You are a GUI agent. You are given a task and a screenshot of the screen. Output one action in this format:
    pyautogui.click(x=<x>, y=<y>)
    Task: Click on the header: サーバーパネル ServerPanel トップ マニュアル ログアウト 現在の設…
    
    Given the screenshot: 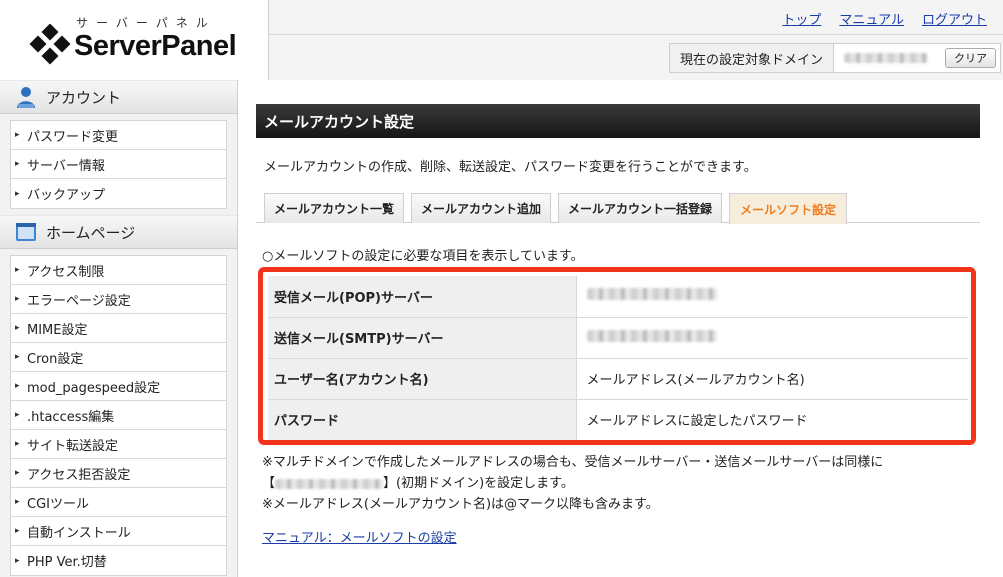 What is the action you would take?
    pyautogui.click(x=501, y=40)
    